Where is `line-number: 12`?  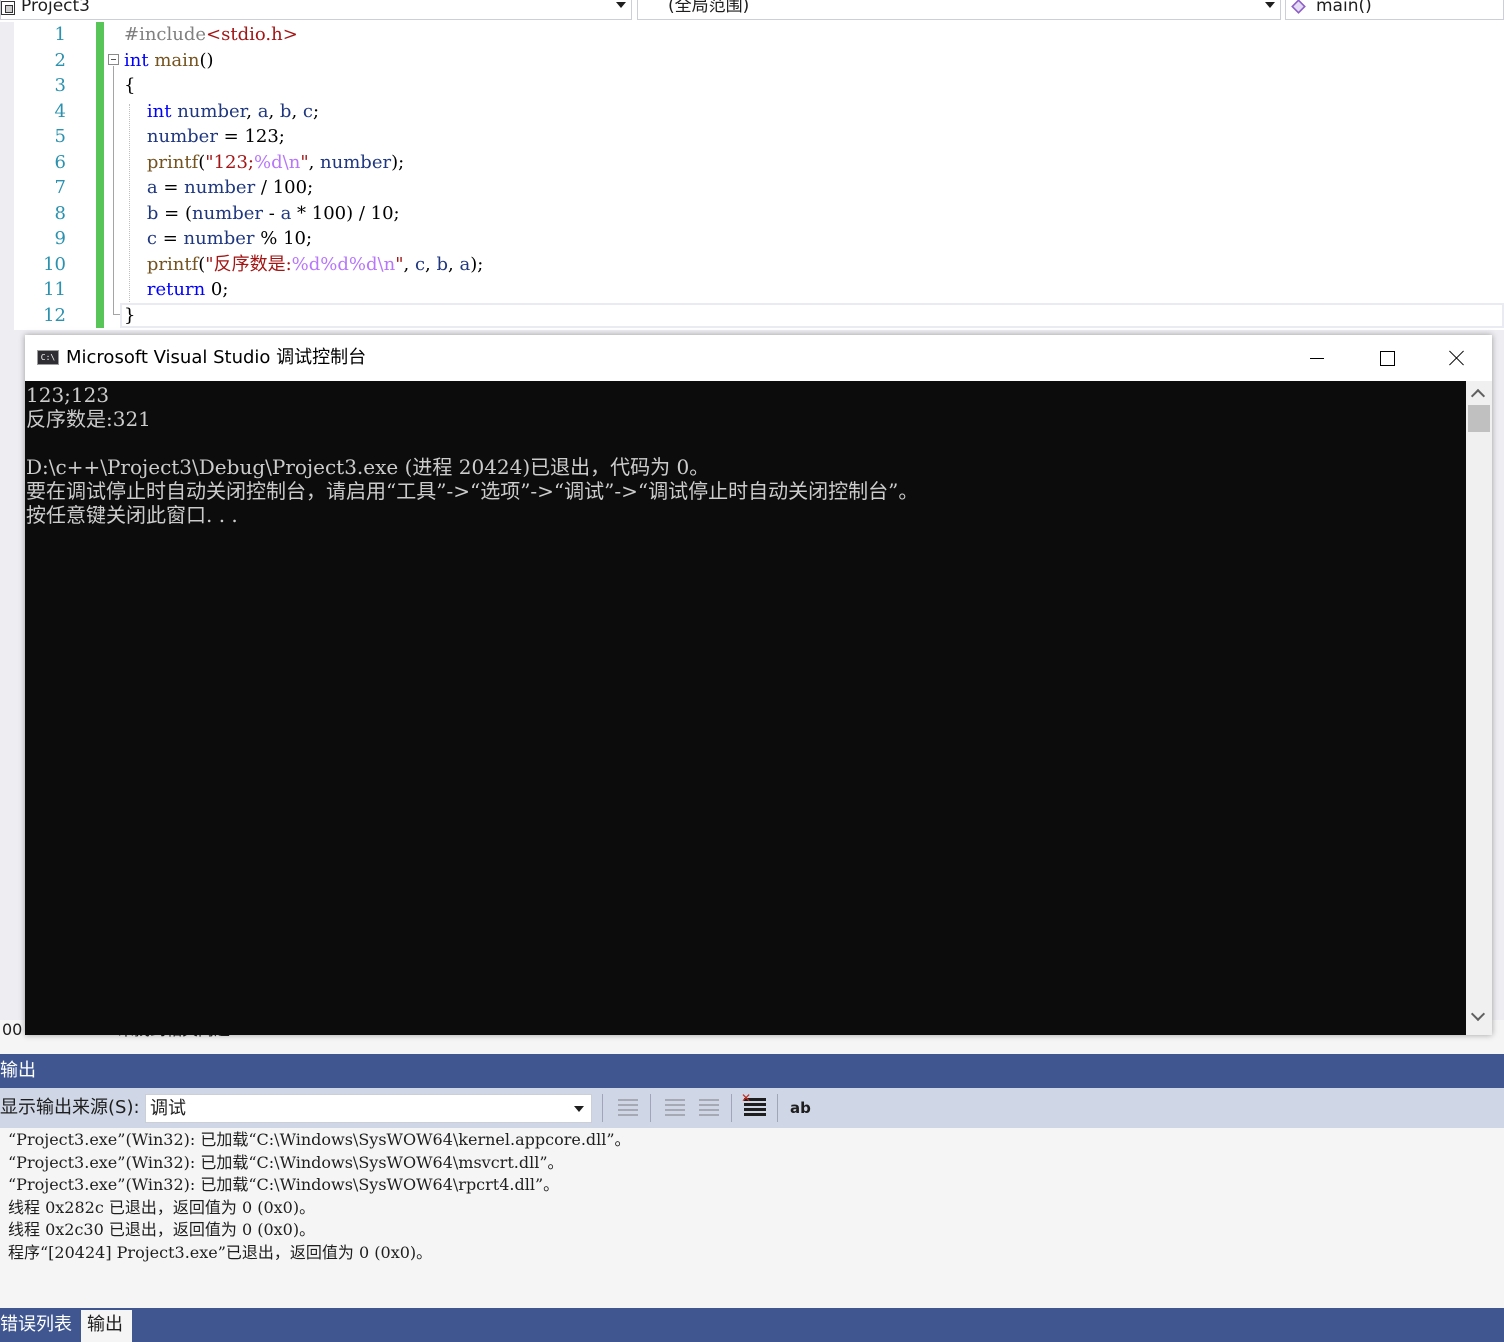
line-number: 12 is located at coordinates (54, 315).